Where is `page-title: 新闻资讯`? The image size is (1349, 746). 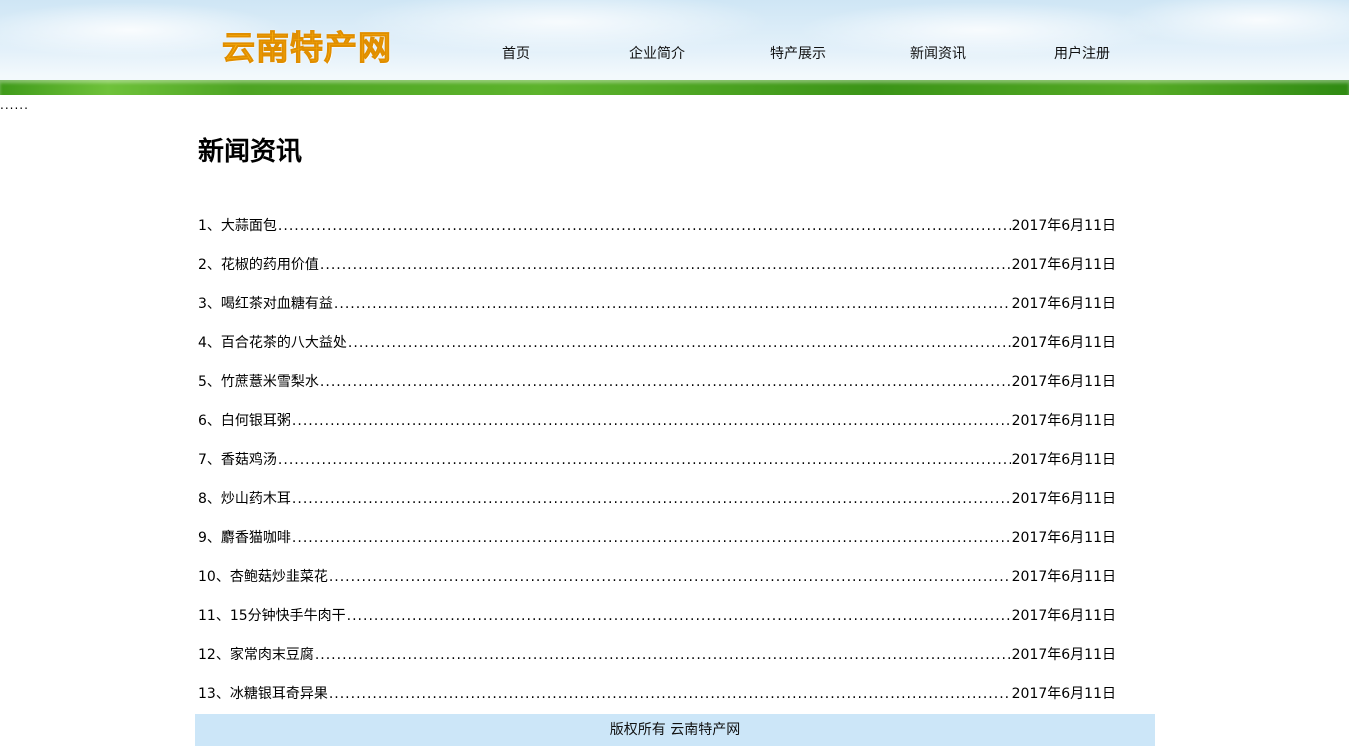
page-title: 新闻资讯 is located at coordinates (250, 152).